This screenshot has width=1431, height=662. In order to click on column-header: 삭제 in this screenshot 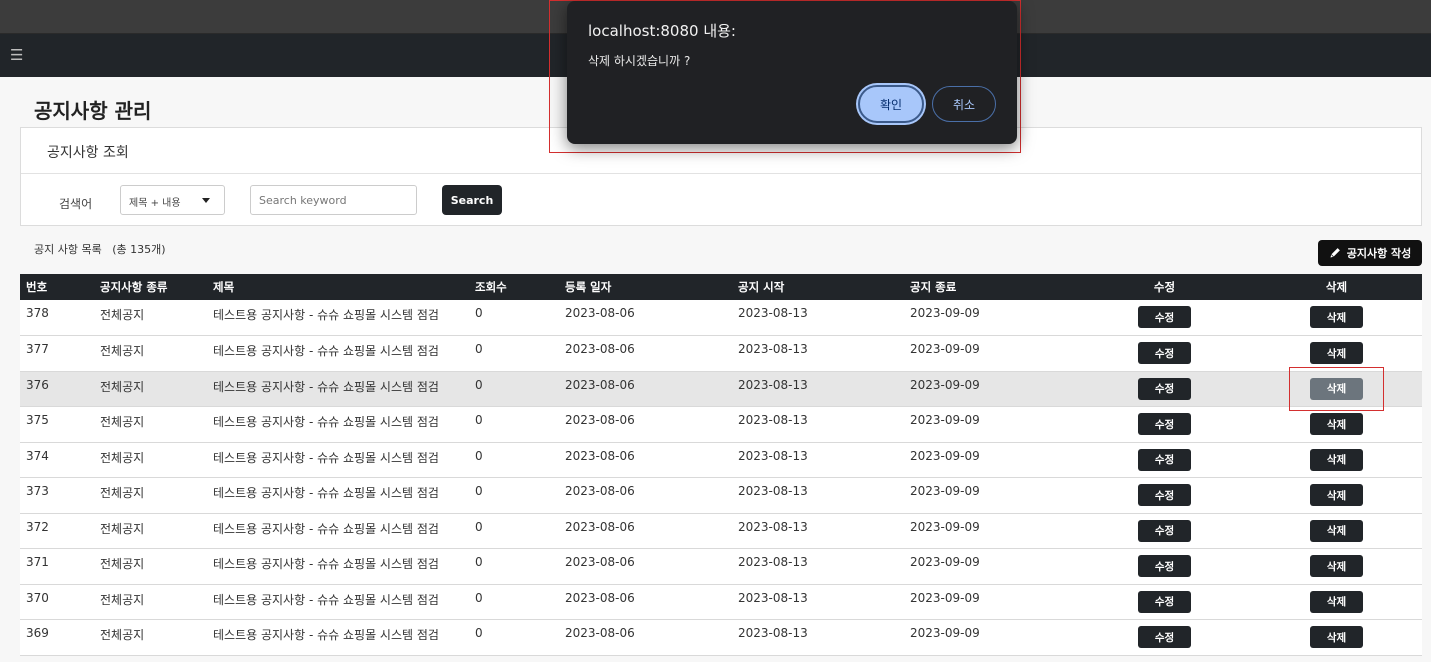, I will do `click(1336, 287)`.